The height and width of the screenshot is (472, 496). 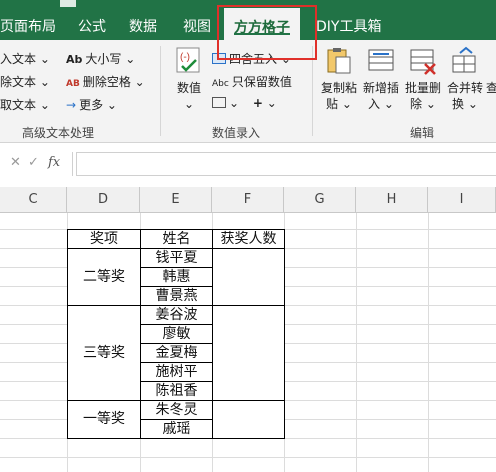 I want to click on case-label: 大小写, so click(x=103, y=59).